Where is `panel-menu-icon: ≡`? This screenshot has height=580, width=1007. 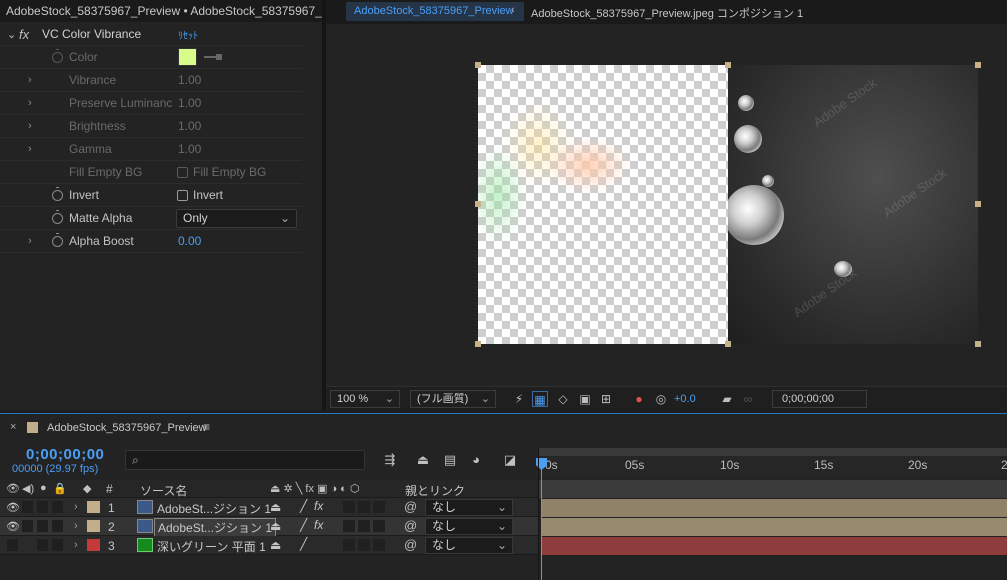
panel-menu-icon: ≡ is located at coordinates (206, 427).